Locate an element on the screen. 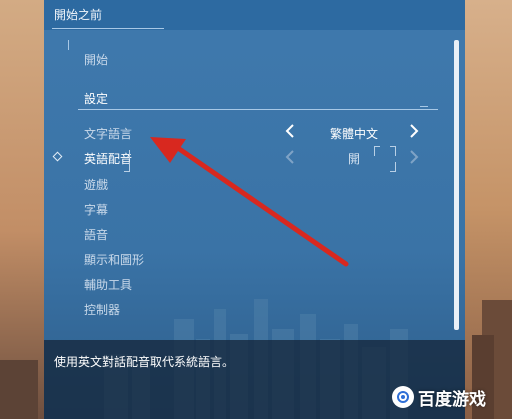 This screenshot has height=419, width=512. section-divider is located at coordinates (258, 109).